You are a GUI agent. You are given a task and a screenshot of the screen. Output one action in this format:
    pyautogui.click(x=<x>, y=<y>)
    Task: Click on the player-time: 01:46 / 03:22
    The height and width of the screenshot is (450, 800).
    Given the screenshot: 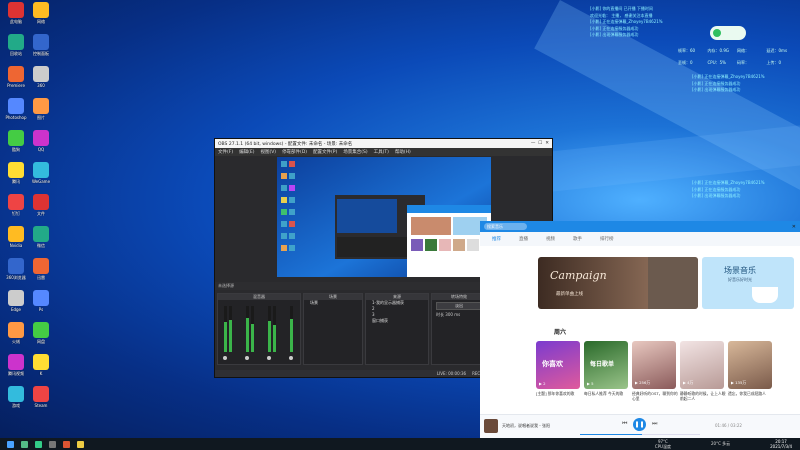 What is the action you would take?
    pyautogui.click(x=728, y=425)
    